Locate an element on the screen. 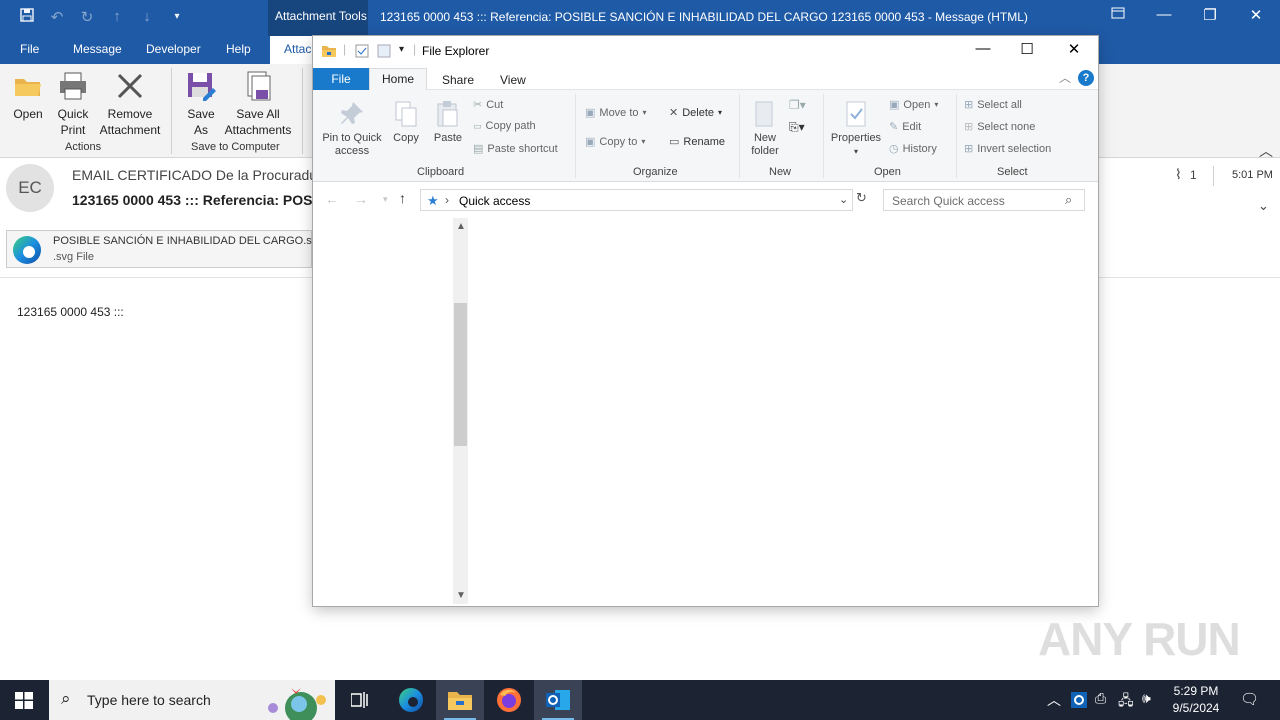 This screenshot has width=1280, height=720. edit-button: ✎ Edit is located at coordinates (905, 127).